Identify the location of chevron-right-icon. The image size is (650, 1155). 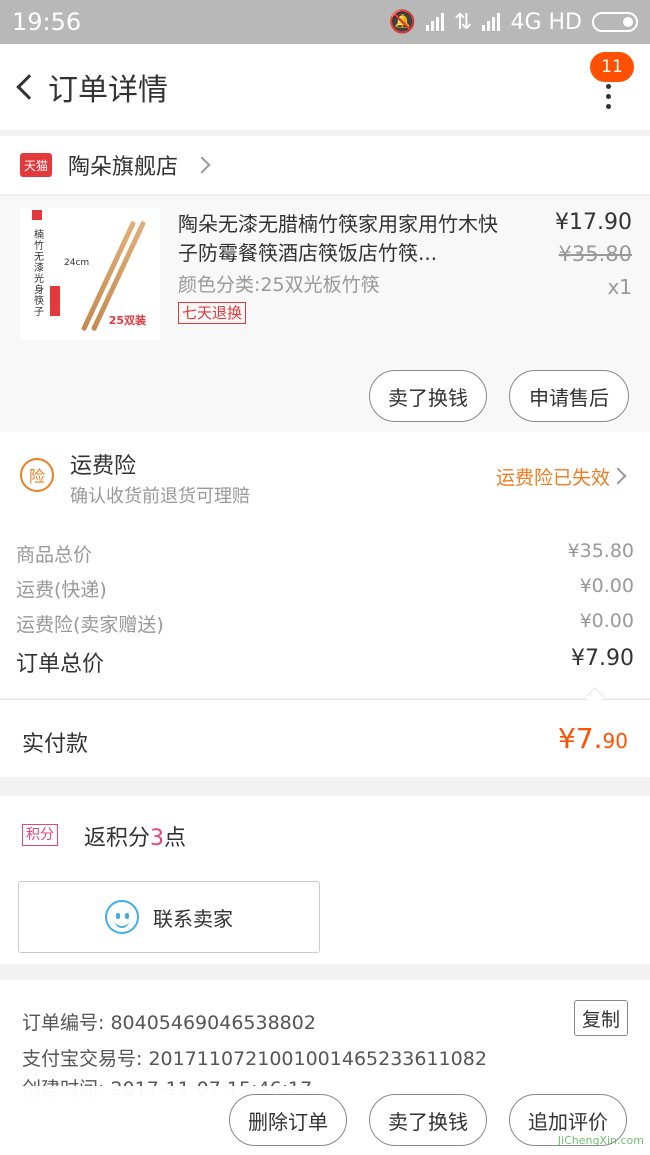
(202, 165).